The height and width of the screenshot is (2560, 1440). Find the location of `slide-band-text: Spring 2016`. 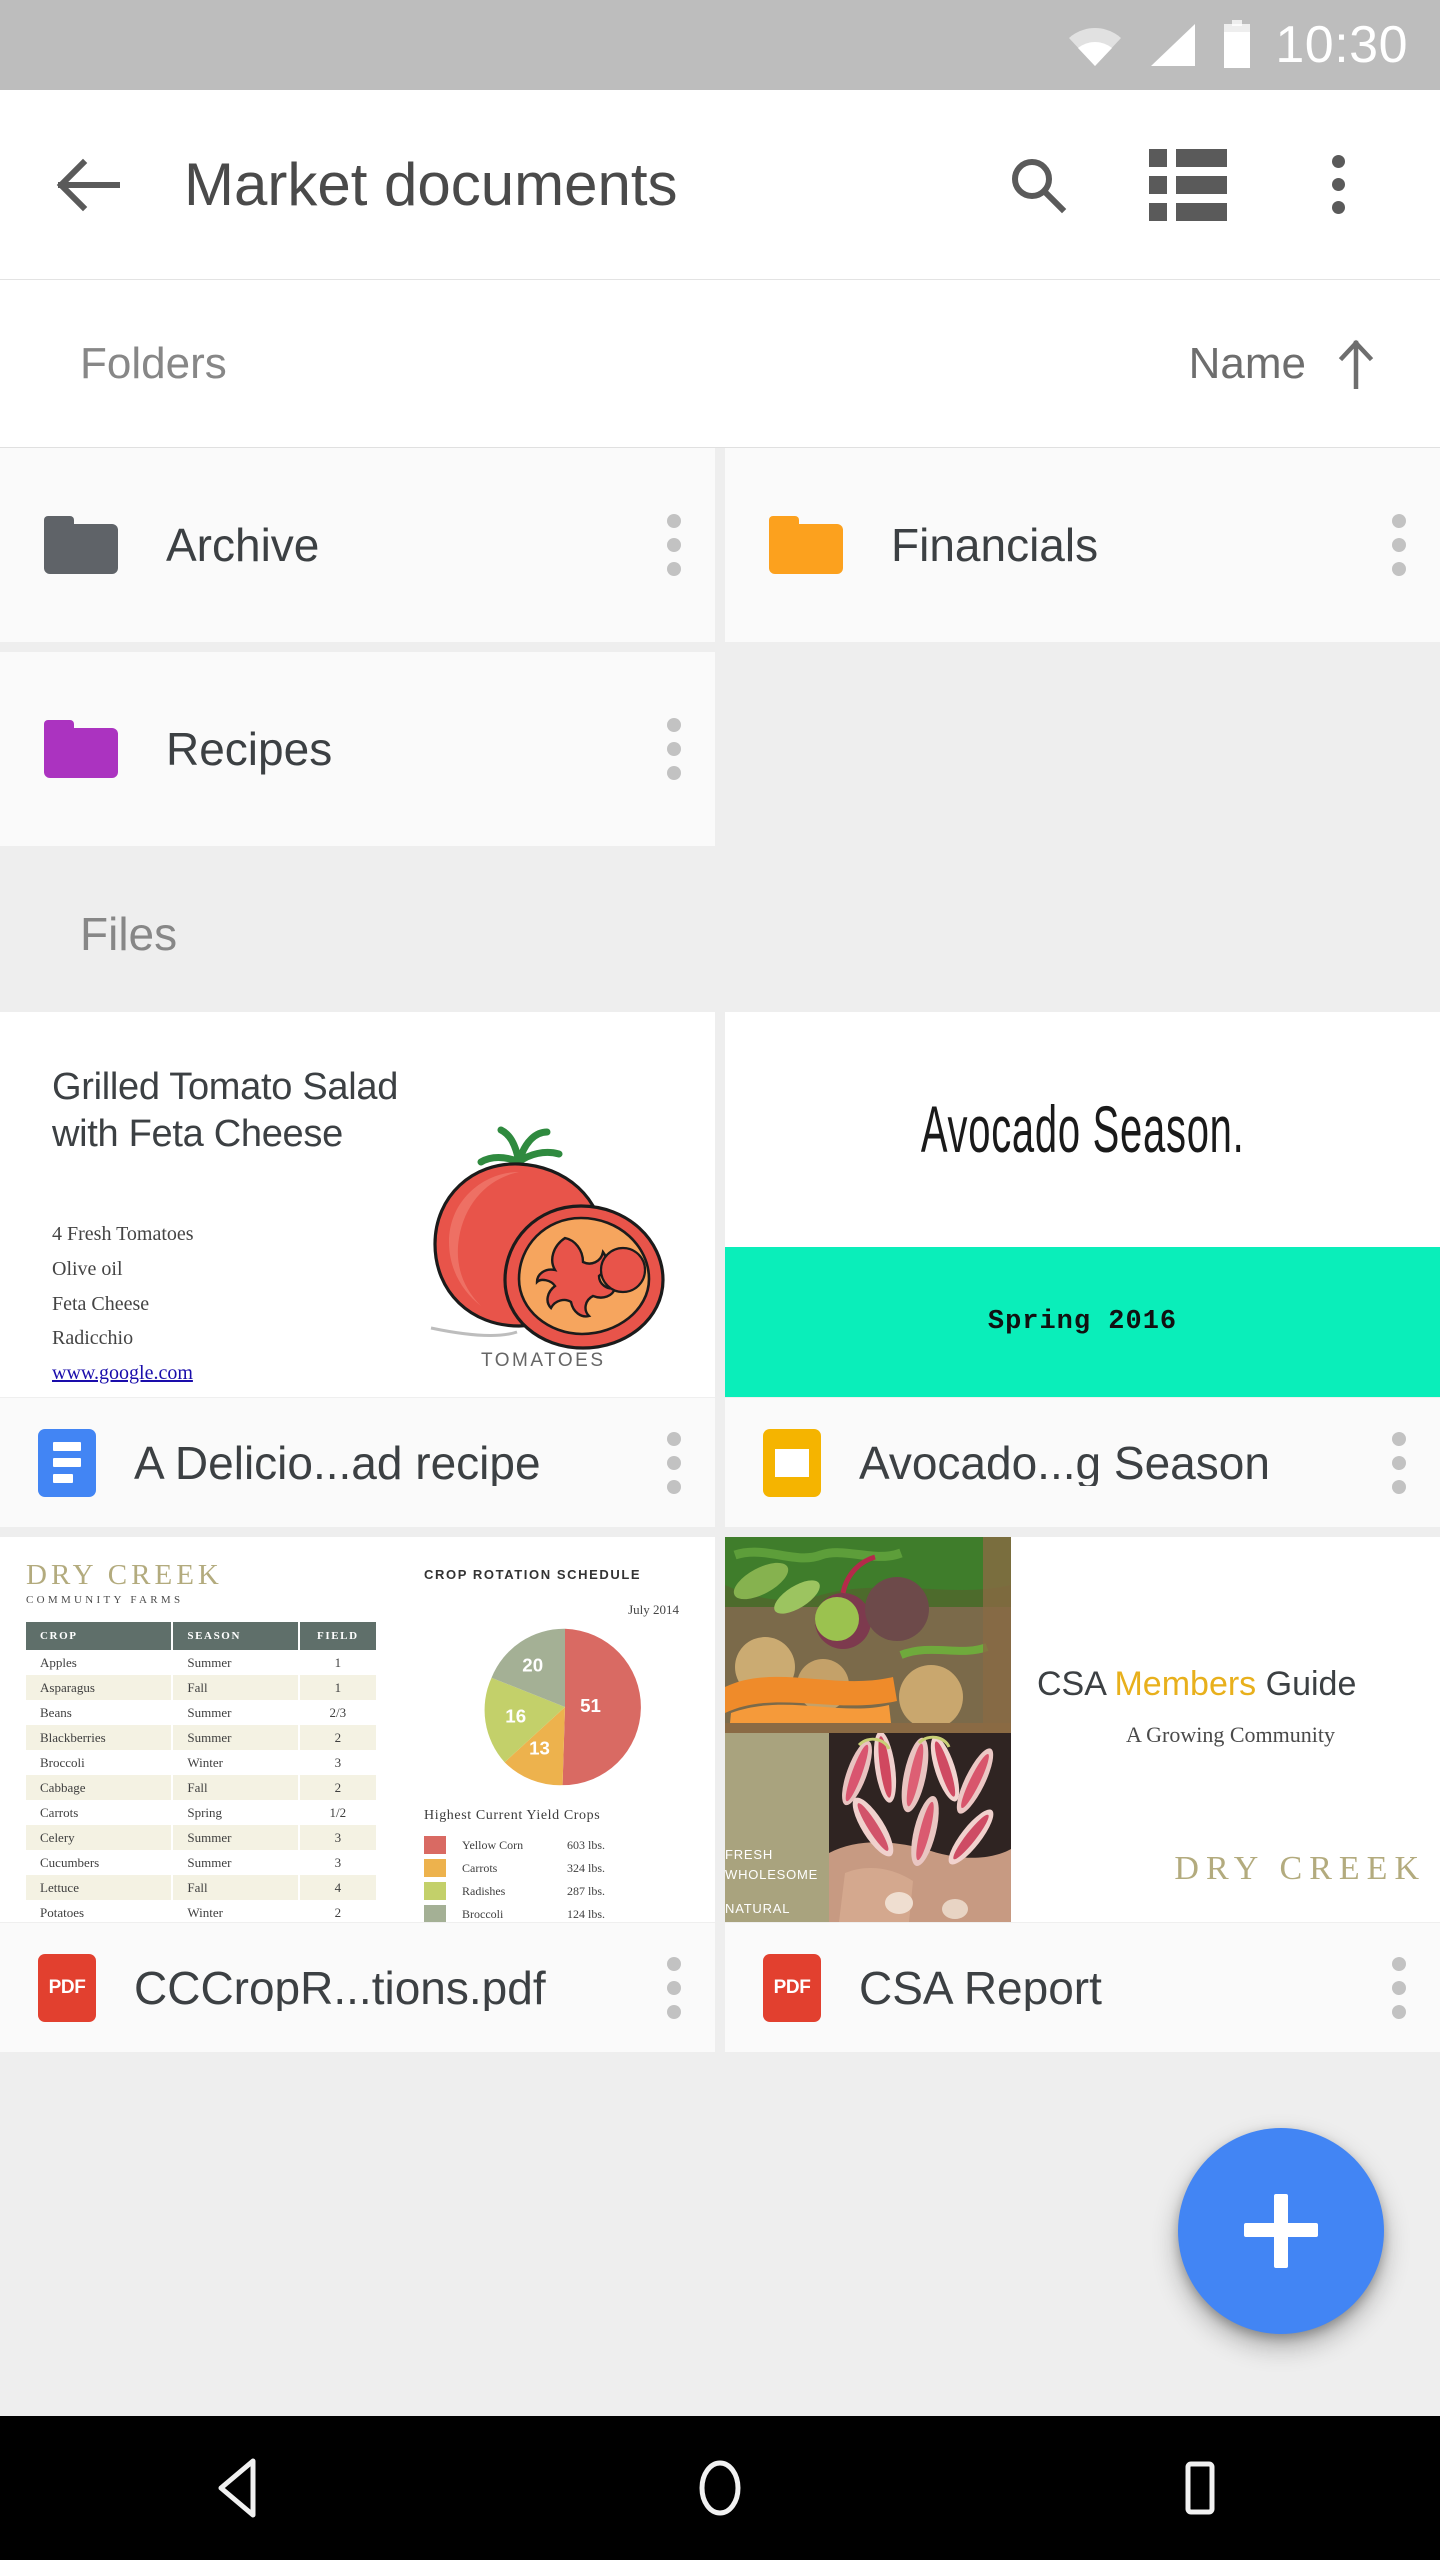

slide-band-text: Spring 2016 is located at coordinates (1082, 1322).